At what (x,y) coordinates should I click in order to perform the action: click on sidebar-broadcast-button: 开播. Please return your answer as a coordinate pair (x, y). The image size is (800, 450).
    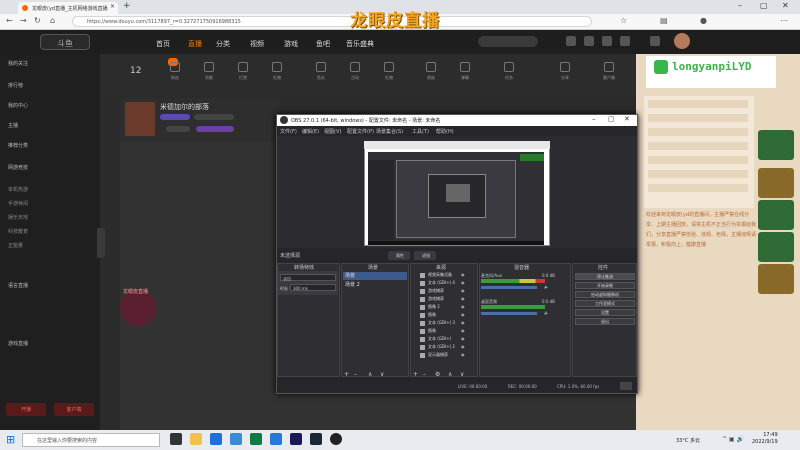
    Looking at the image, I should click on (26, 409).